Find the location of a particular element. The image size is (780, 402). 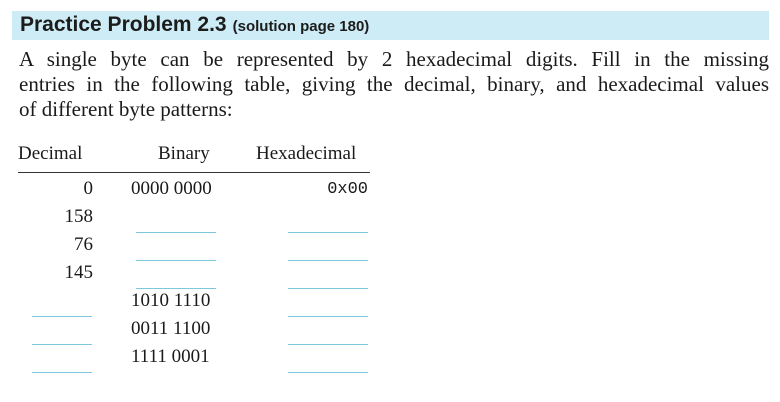

binary-value: 1010 1110 is located at coordinates (171, 300).